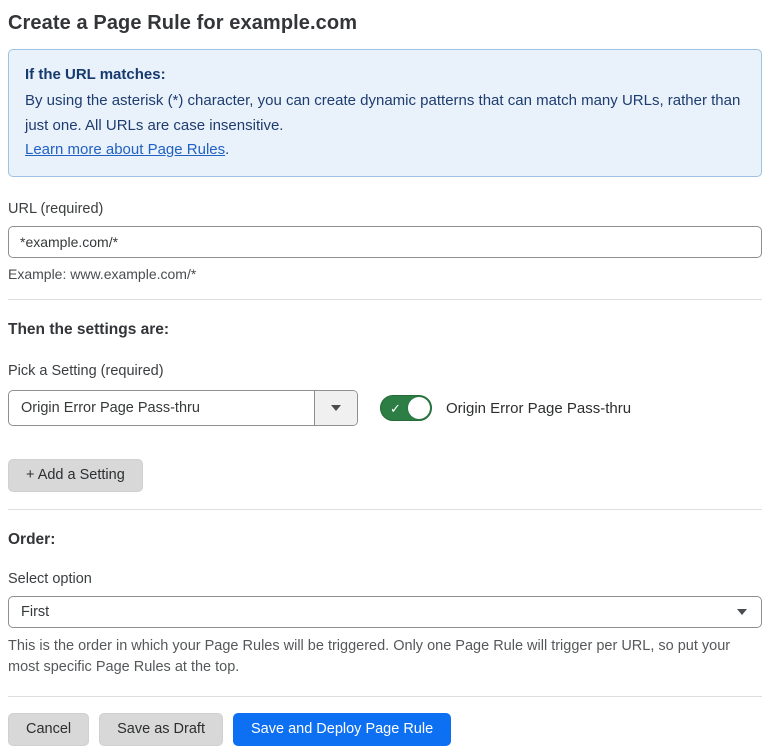 The image size is (770, 746). I want to click on footer-divider, so click(385, 697).